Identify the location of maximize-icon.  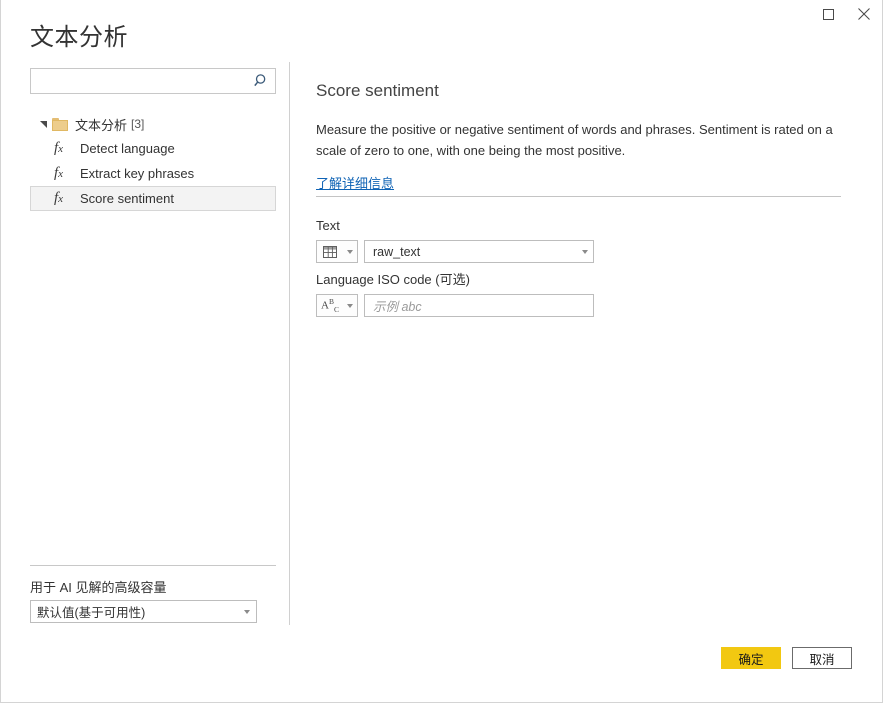
(828, 14).